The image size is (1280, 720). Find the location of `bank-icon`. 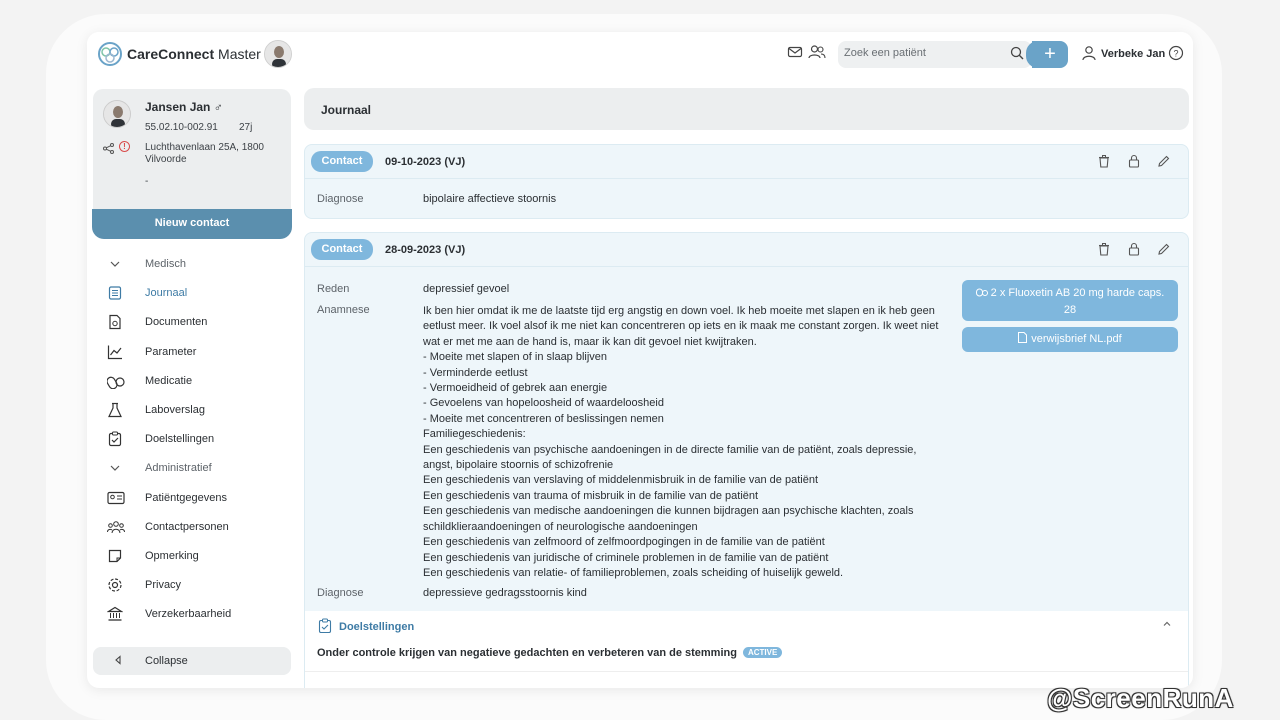

bank-icon is located at coordinates (115, 614).